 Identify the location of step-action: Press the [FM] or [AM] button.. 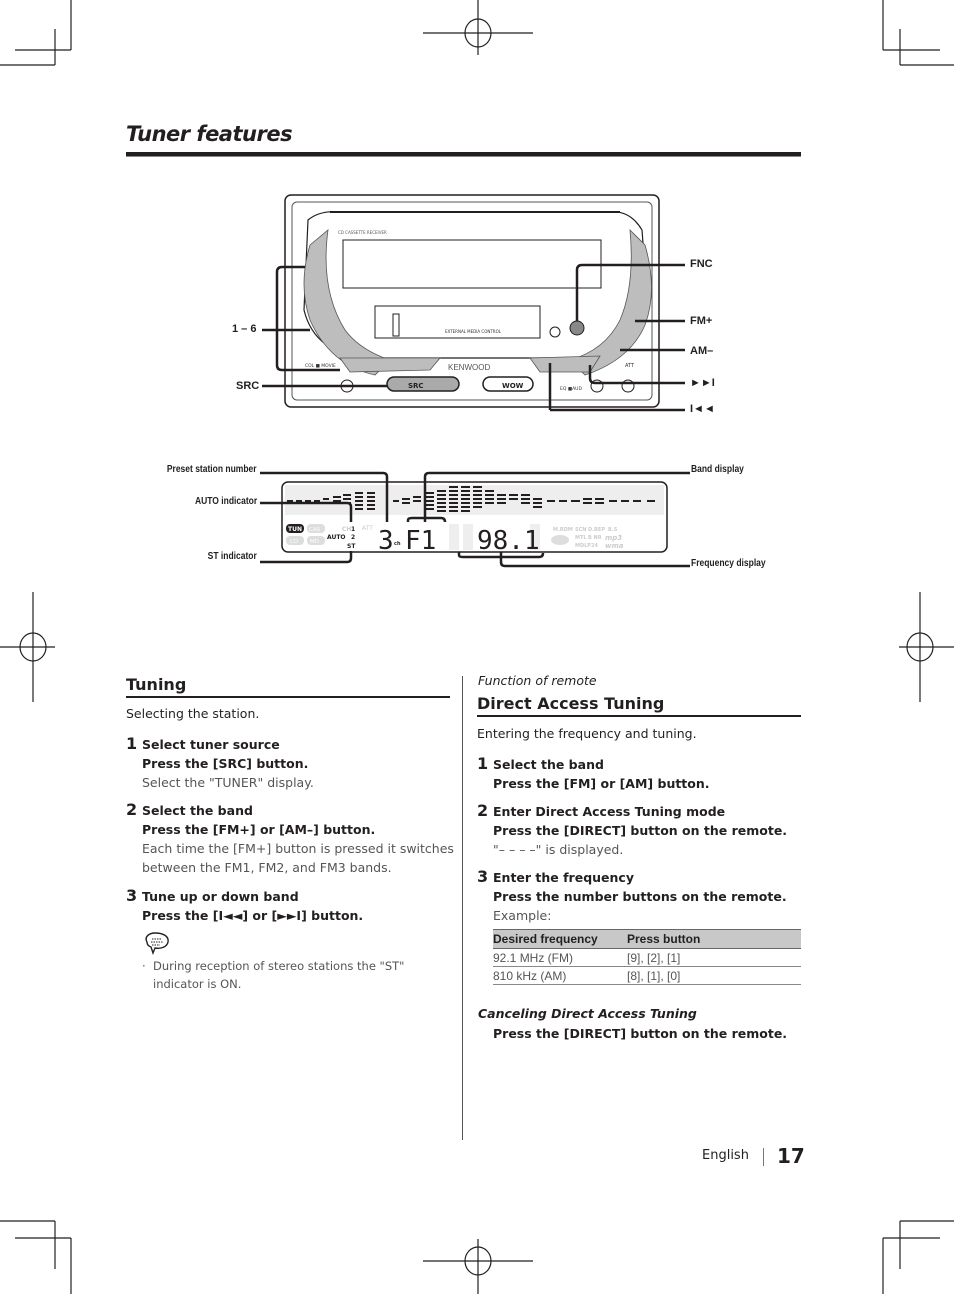
(601, 783).